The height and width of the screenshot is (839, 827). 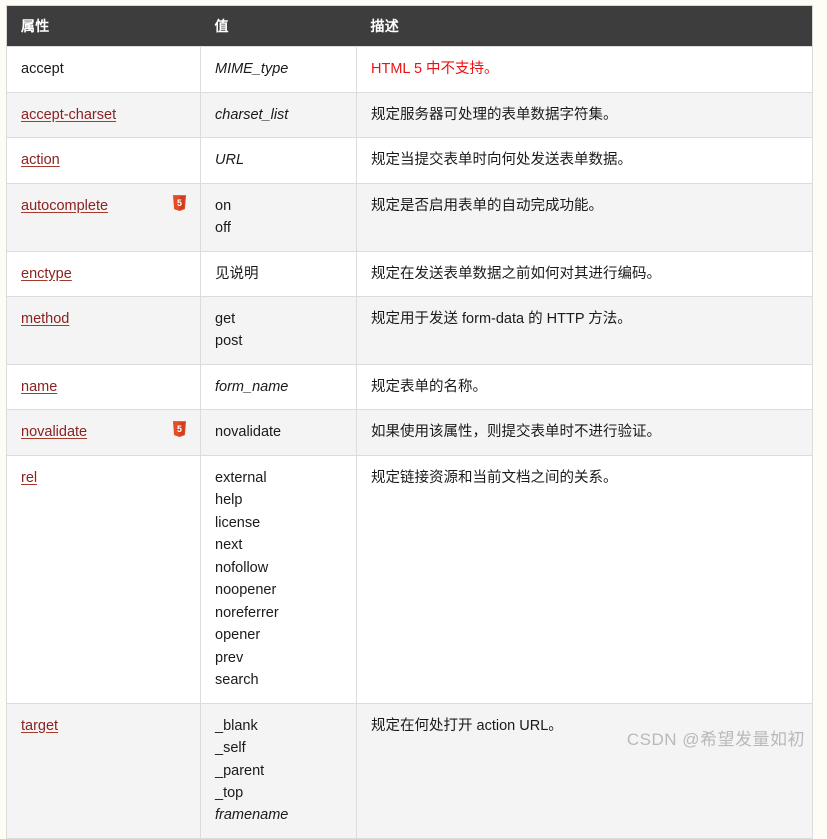 I want to click on value-cell: charset_list, so click(x=278, y=115).